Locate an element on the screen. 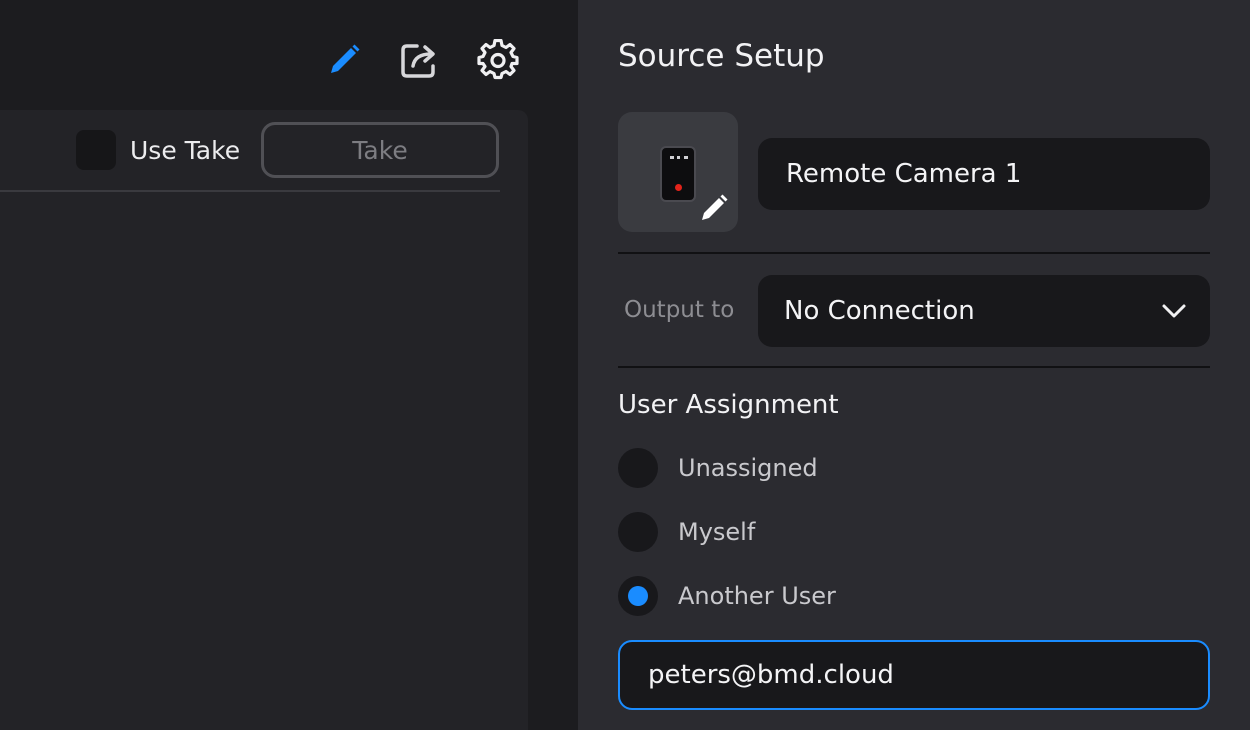  radio-unassigned: Unassigned is located at coordinates (718, 468).